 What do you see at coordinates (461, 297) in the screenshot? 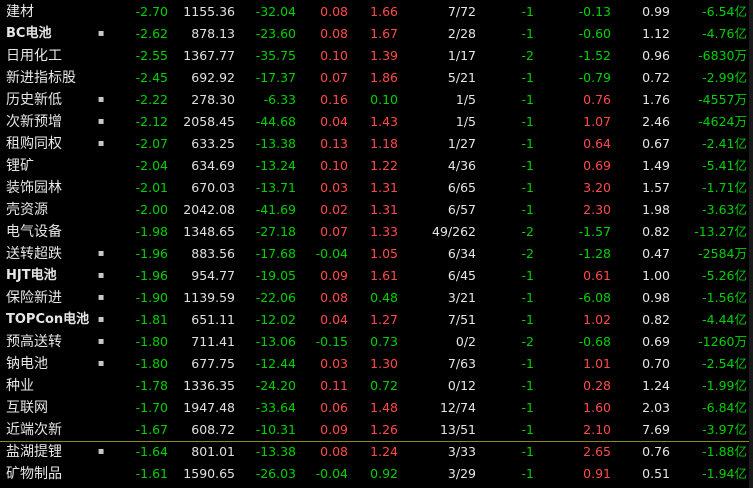
I see `rise-fall-count: 3/21` at bounding box center [461, 297].